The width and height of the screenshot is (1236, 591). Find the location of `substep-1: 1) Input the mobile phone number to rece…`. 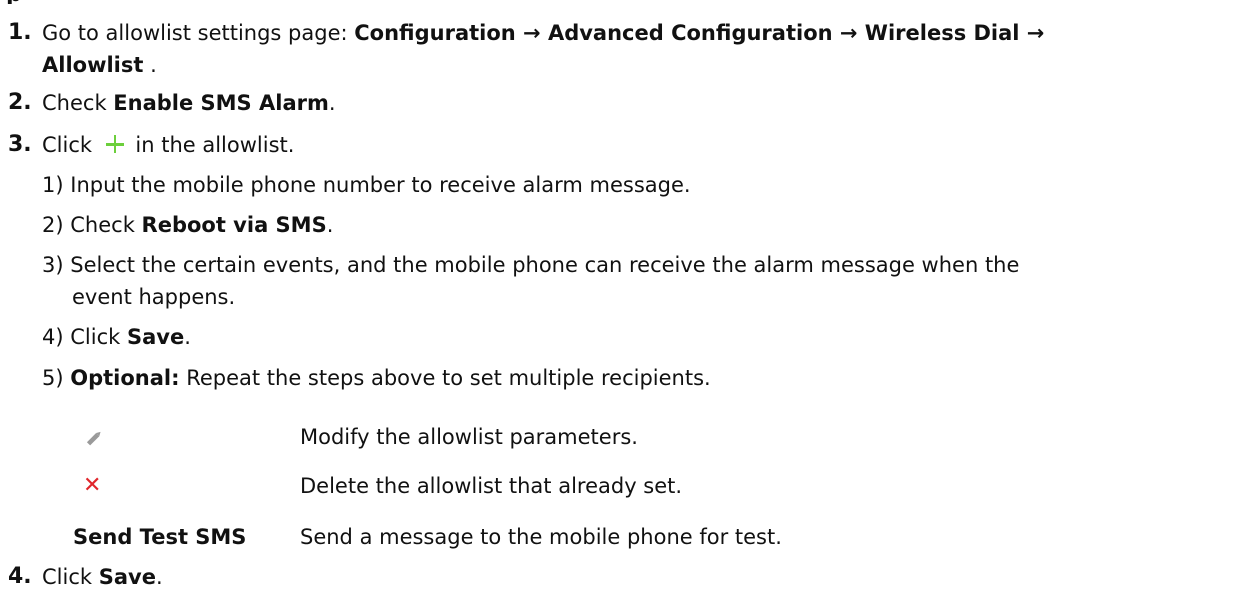

substep-1: 1) Input the mobile phone number to rece… is located at coordinates (366, 185).